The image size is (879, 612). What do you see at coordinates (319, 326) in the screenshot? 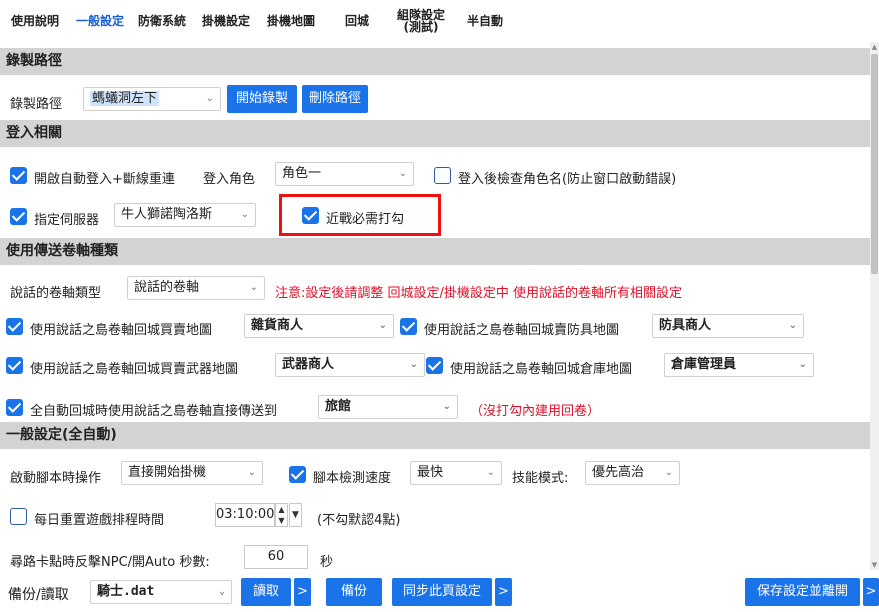
I see `grocery-select: 雜貨商人 ⌄` at bounding box center [319, 326].